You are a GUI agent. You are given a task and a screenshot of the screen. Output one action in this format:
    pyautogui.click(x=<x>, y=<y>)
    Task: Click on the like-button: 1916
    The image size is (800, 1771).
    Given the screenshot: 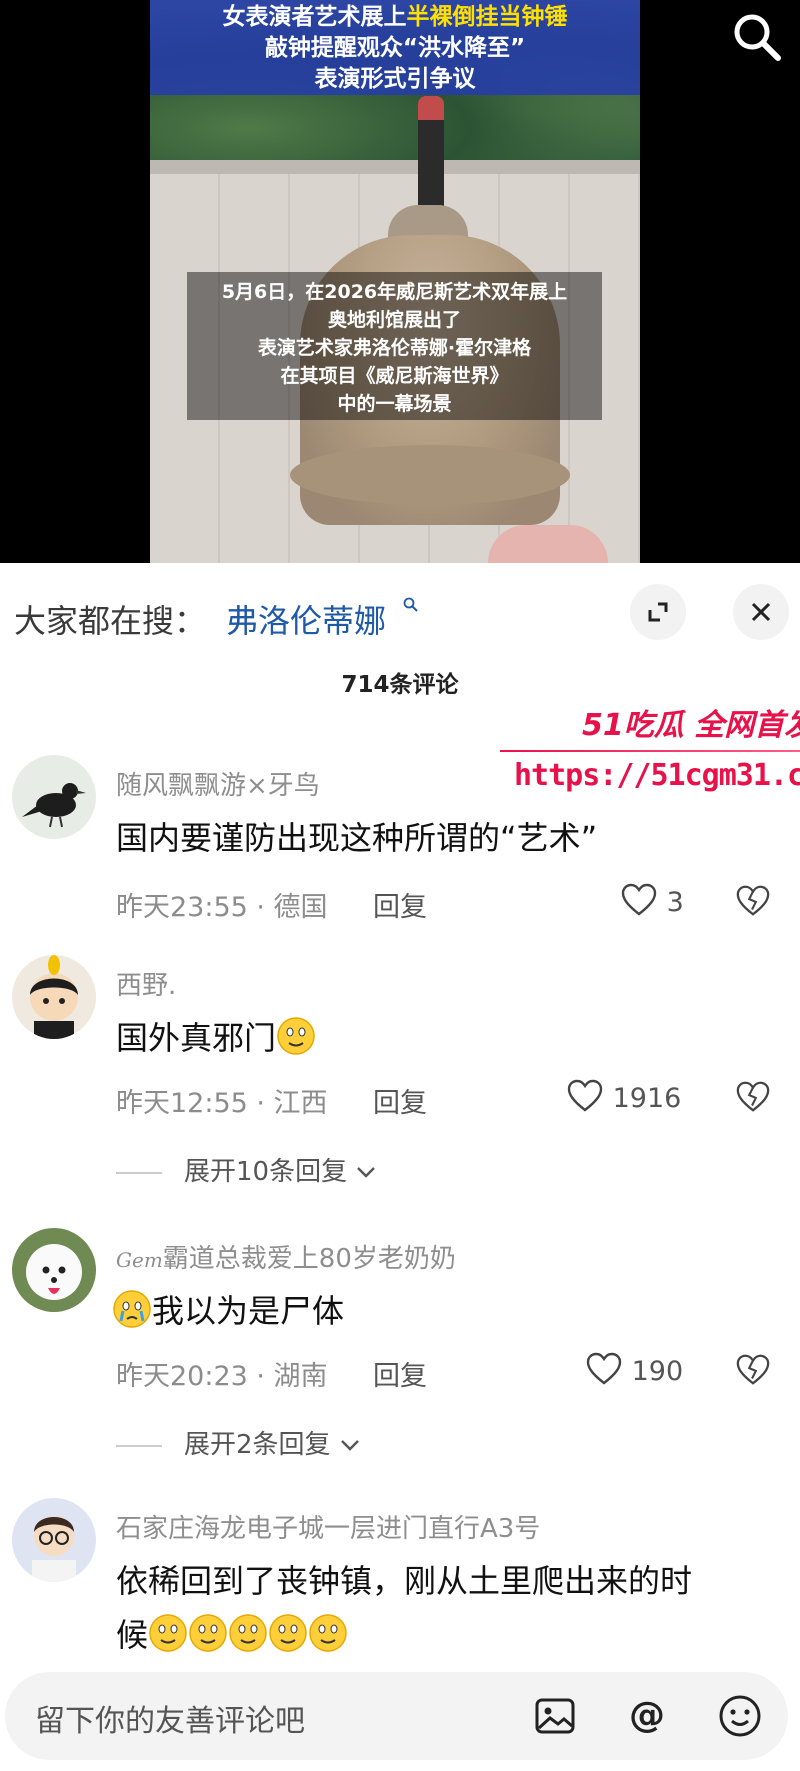 What is the action you would take?
    pyautogui.click(x=623, y=1096)
    